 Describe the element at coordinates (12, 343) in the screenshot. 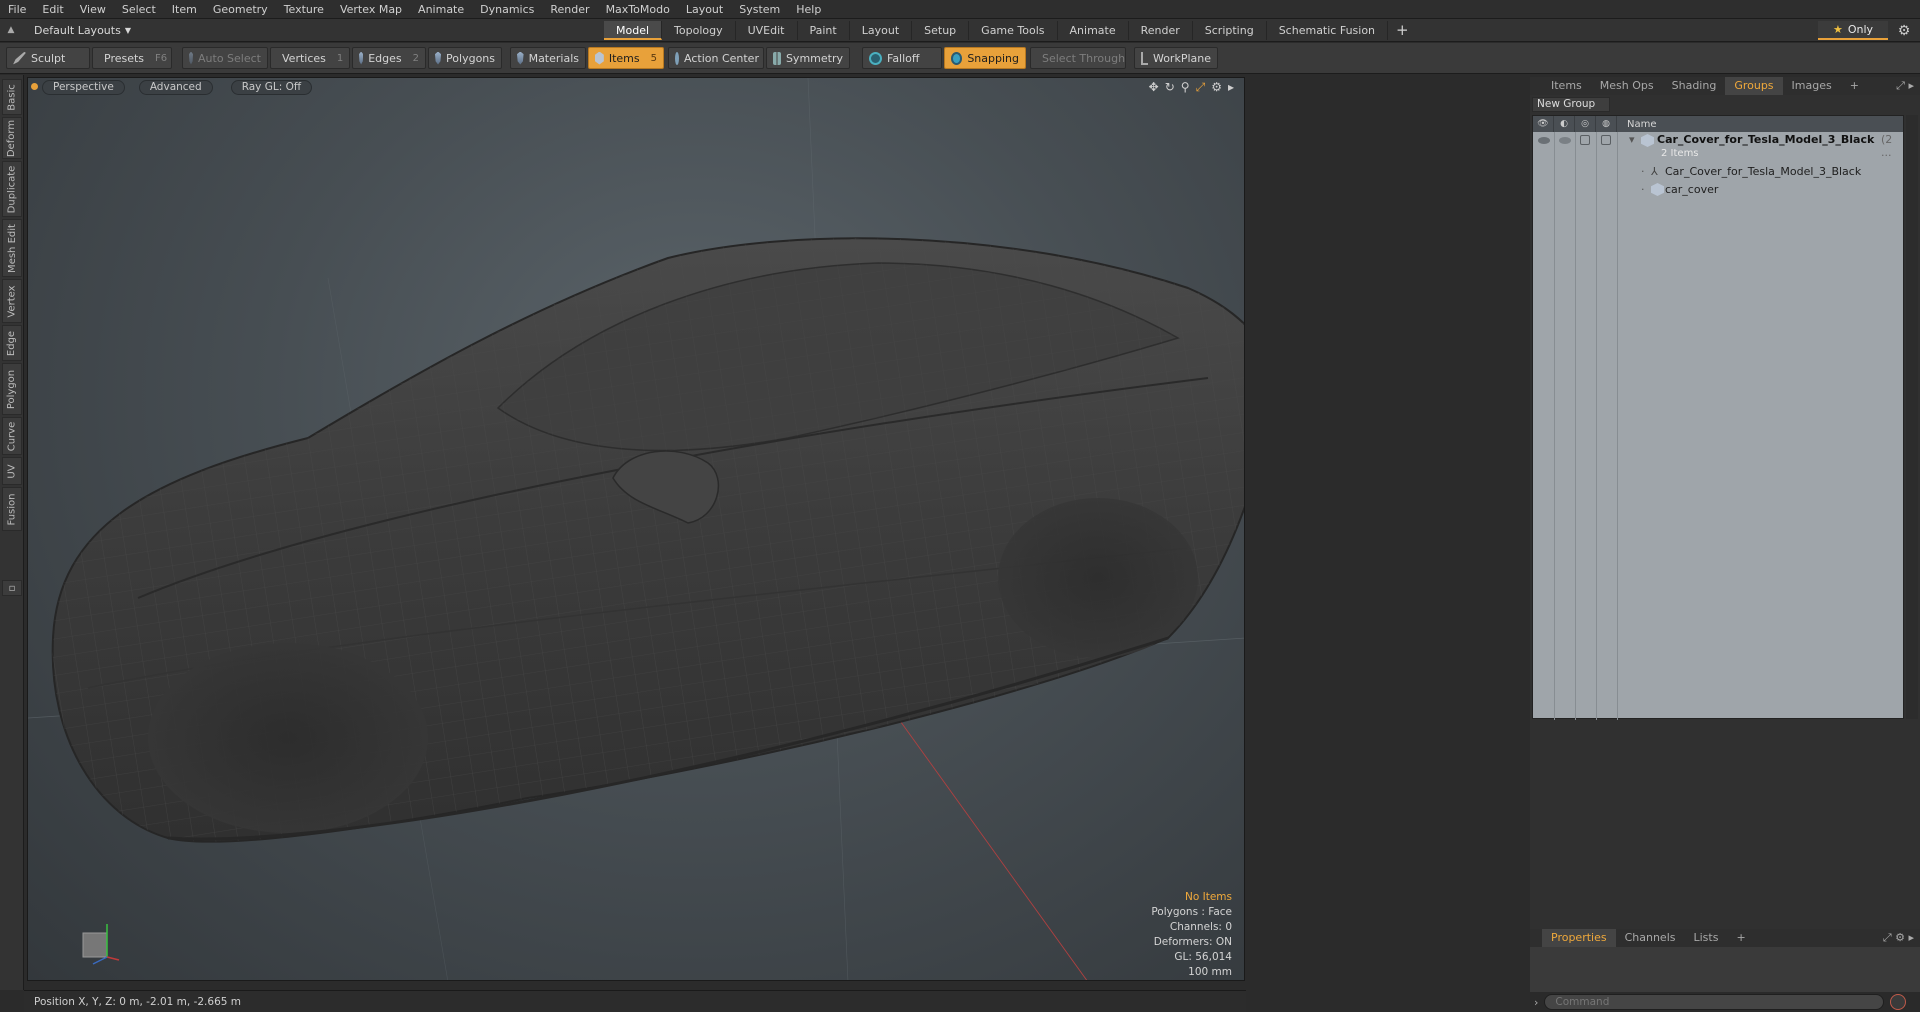

I see `tab-edge: Edge` at that location.